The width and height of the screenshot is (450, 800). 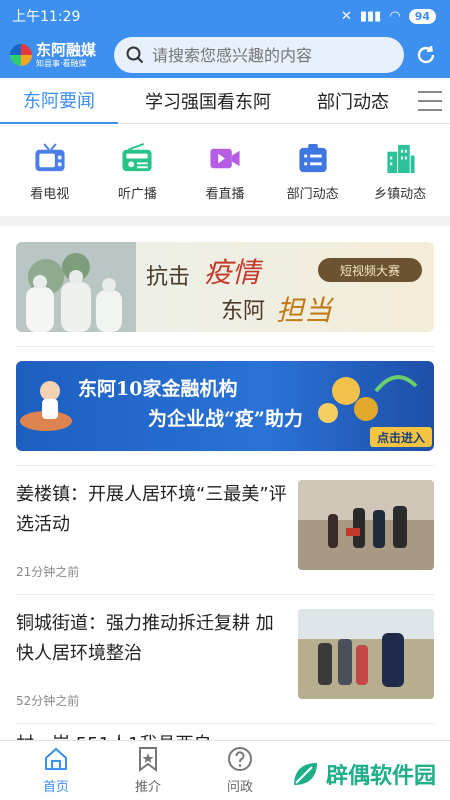 I want to click on quick-item-live: 看直播, so click(x=225, y=172).